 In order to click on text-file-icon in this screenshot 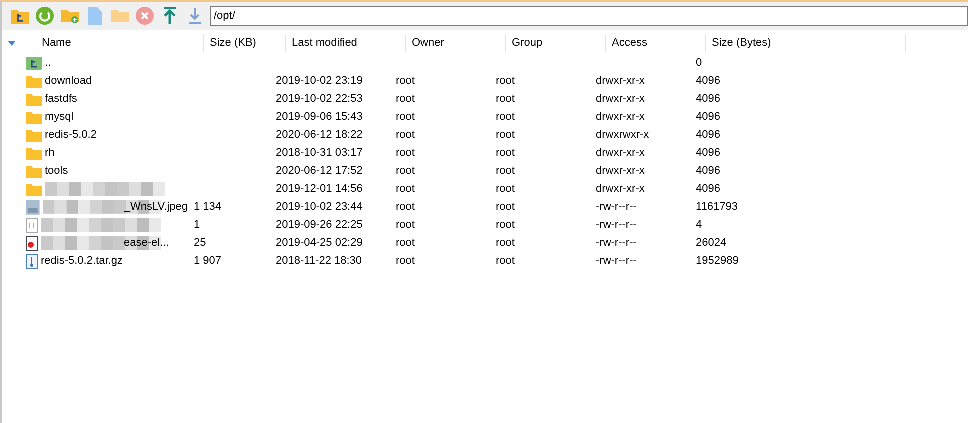, I will do `click(32, 225)`.